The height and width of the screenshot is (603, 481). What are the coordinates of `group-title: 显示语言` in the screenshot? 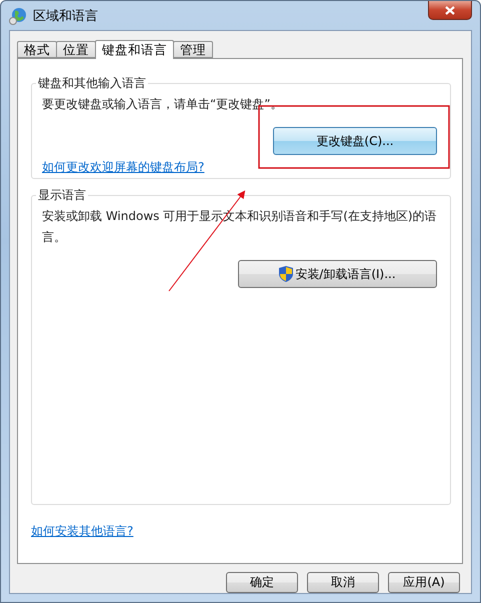 It's located at (62, 195).